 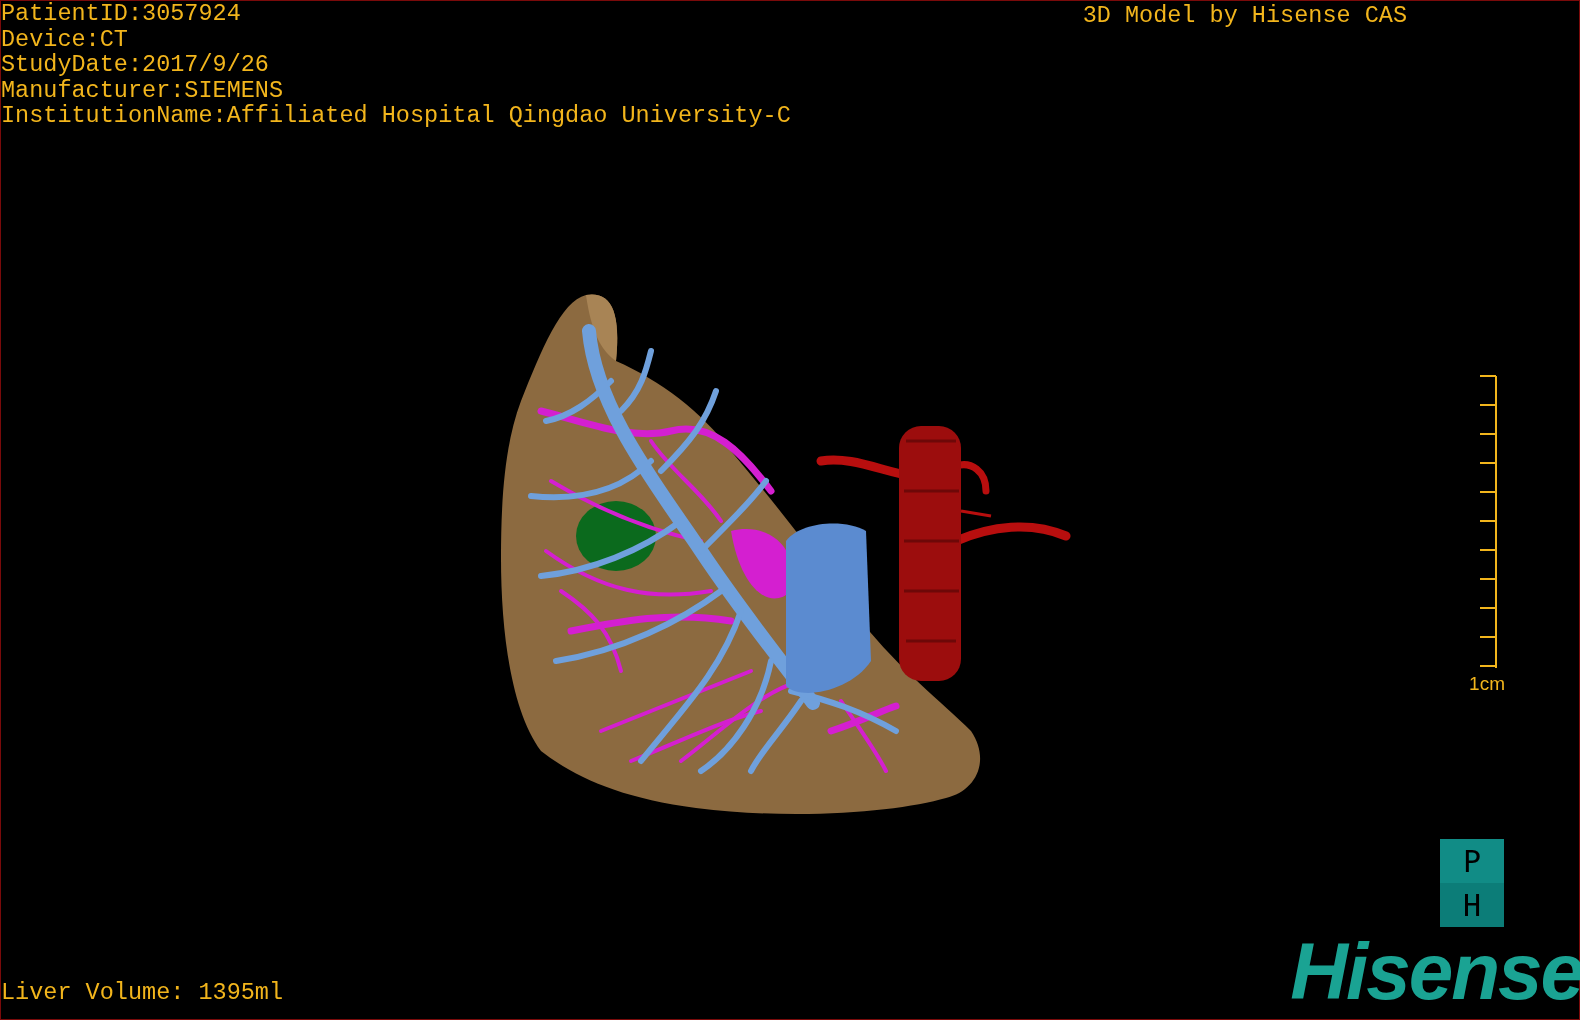 What do you see at coordinates (135, 65) in the screenshot?
I see `patient-info-text: StudyDate:2017/9/26` at bounding box center [135, 65].